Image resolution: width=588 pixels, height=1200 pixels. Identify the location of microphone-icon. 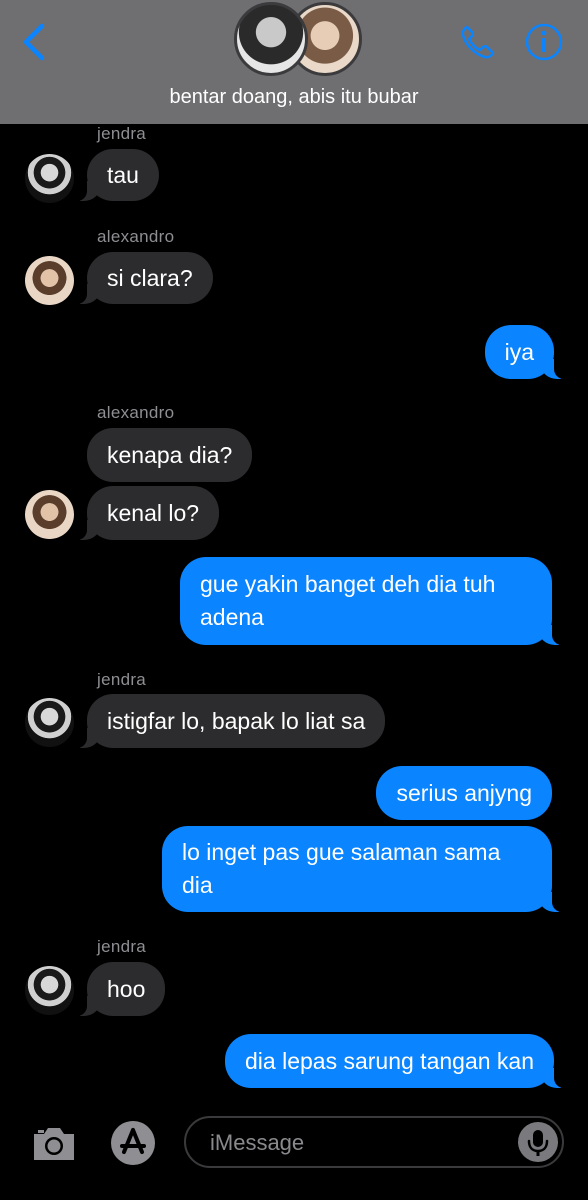
(538, 1143).